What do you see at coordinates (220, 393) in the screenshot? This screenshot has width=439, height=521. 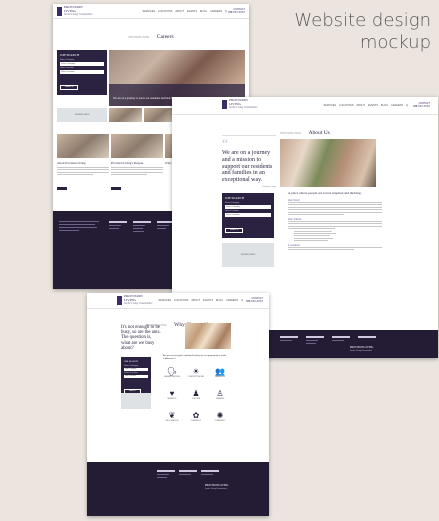 I see `training-icon: ♙` at bounding box center [220, 393].